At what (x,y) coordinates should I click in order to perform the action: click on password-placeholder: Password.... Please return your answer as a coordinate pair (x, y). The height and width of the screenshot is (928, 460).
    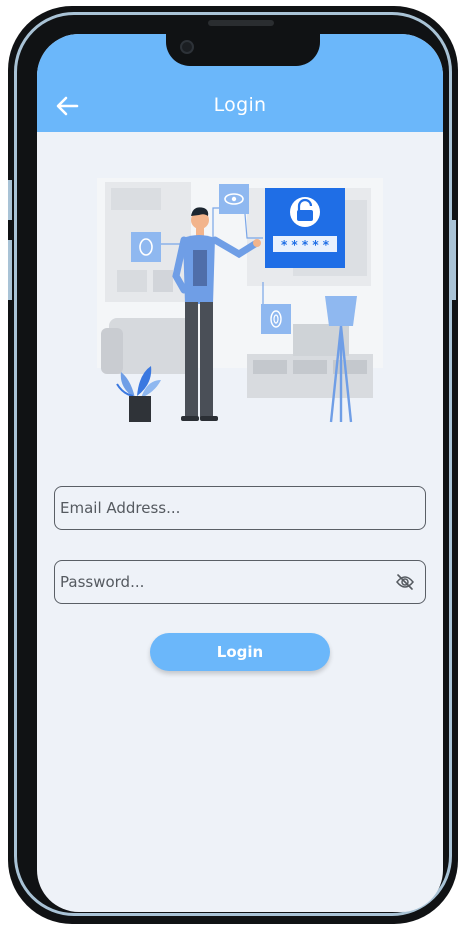
    Looking at the image, I should click on (102, 582).